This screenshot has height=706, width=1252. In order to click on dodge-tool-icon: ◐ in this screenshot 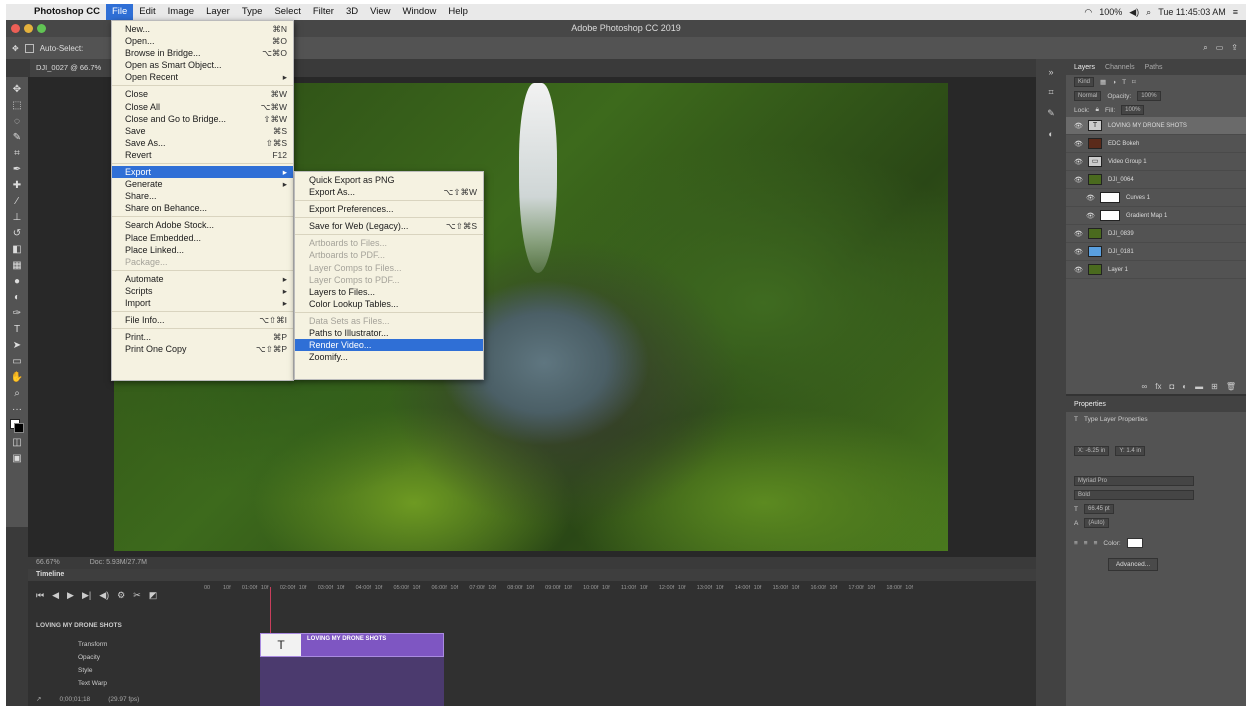, I will do `click(17, 297)`.